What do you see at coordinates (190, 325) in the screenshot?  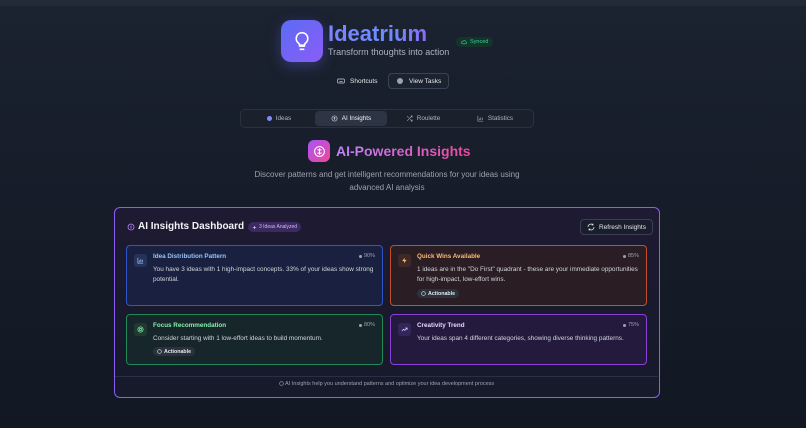 I see `insight-card-title: Focus Recommendation` at bounding box center [190, 325].